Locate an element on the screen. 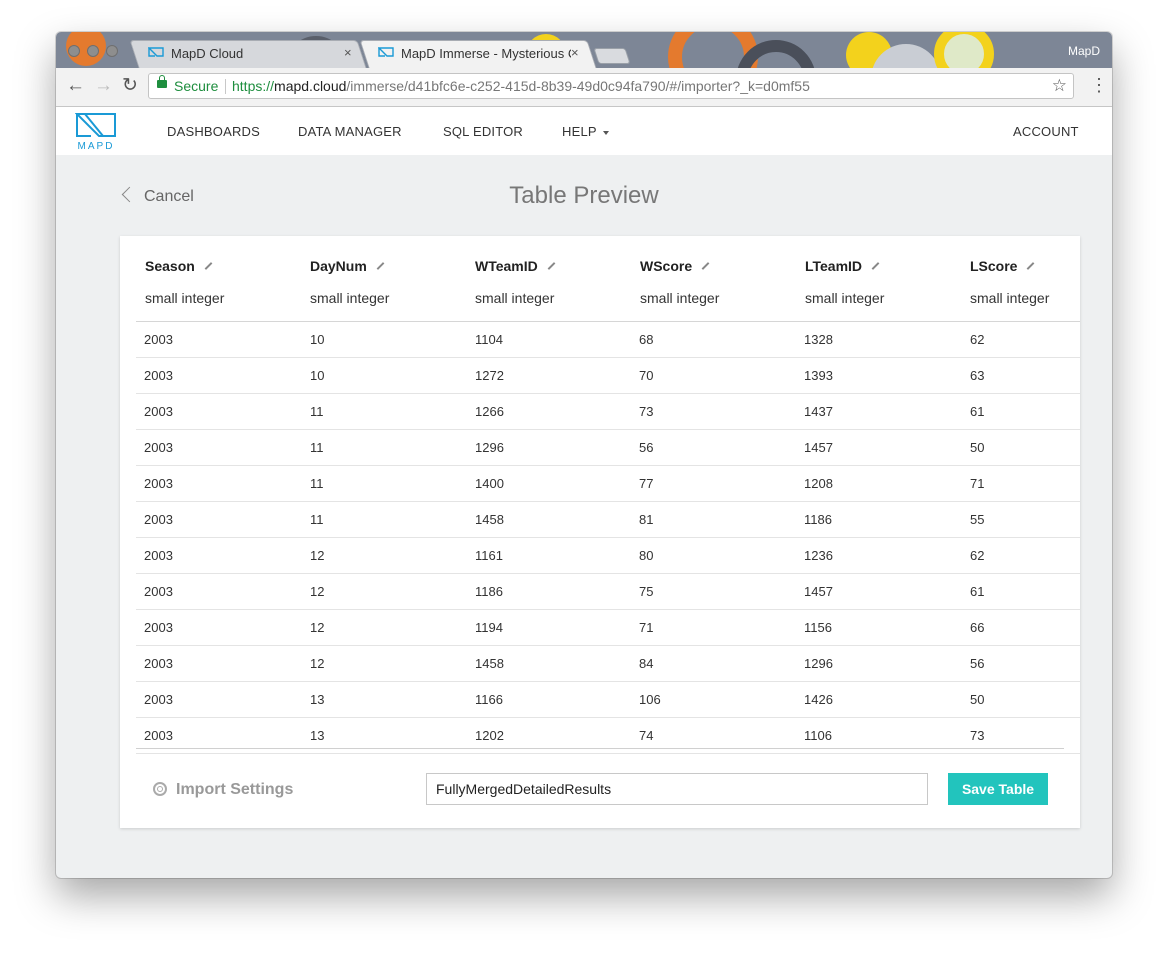 This screenshot has width=1168, height=958. table-cell: 12 is located at coordinates (317, 627).